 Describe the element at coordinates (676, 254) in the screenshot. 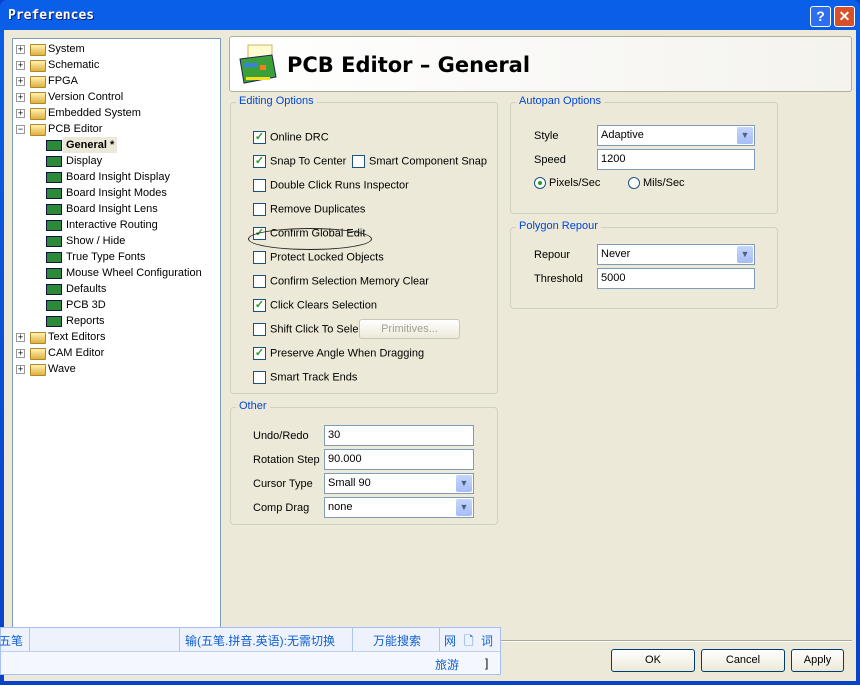

I see `repour-select: Never ▼` at that location.